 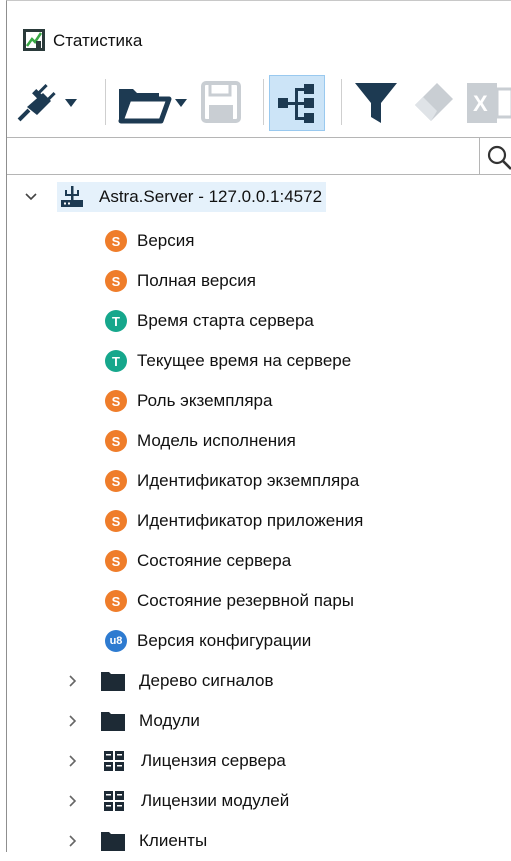 I want to click on tree-item: S Роль экземпляра, so click(x=188, y=401).